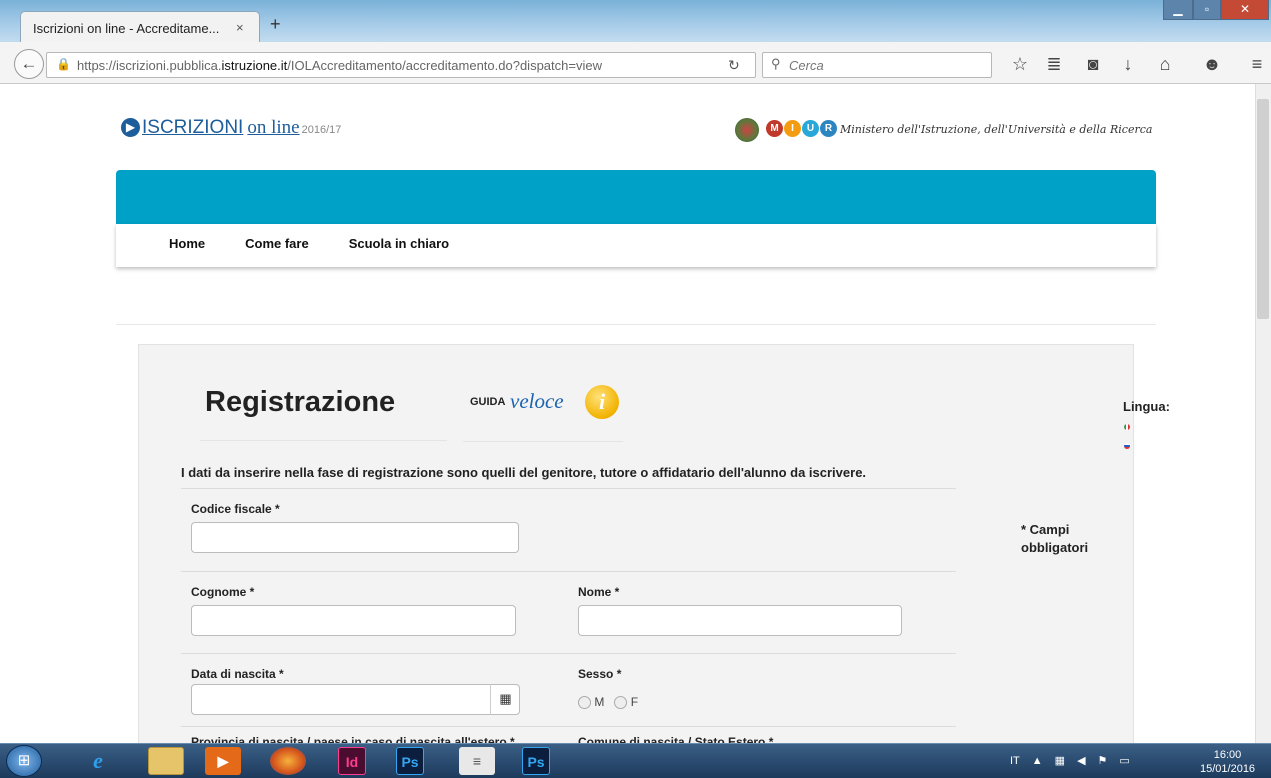  Describe the element at coordinates (130, 128) in the screenshot. I see `logo-arrow-icon: ▶` at that location.